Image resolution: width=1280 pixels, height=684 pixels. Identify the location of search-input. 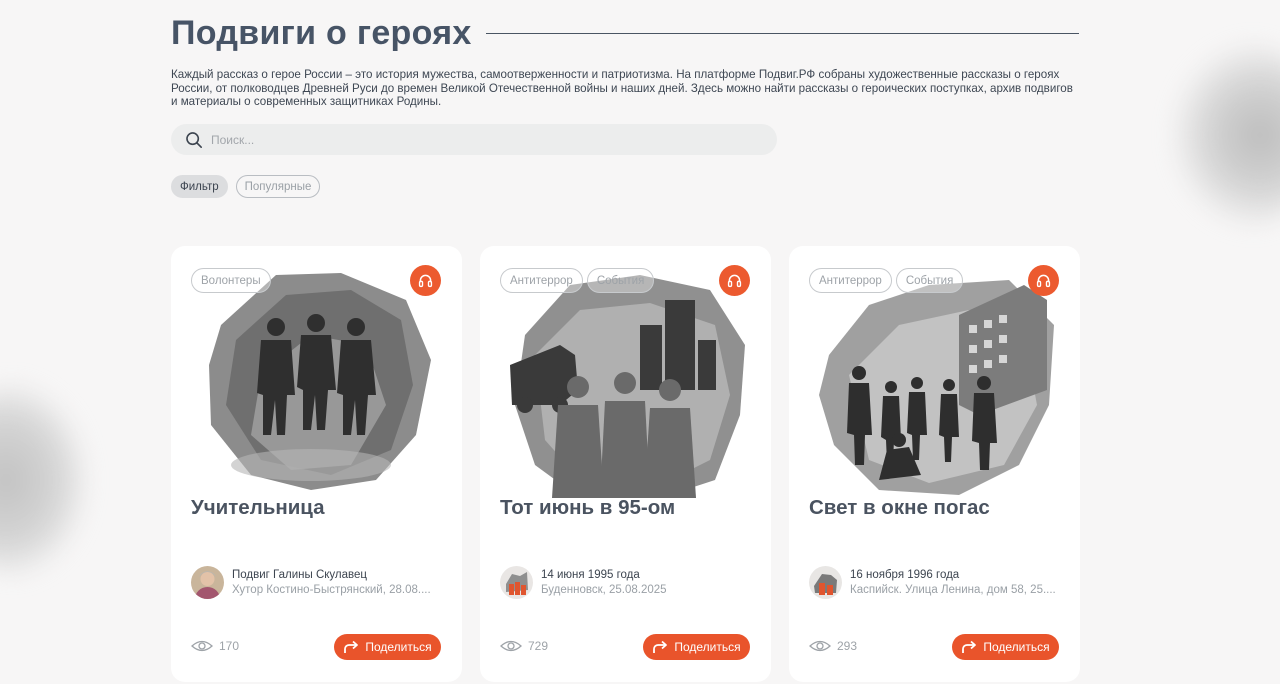
(471, 139).